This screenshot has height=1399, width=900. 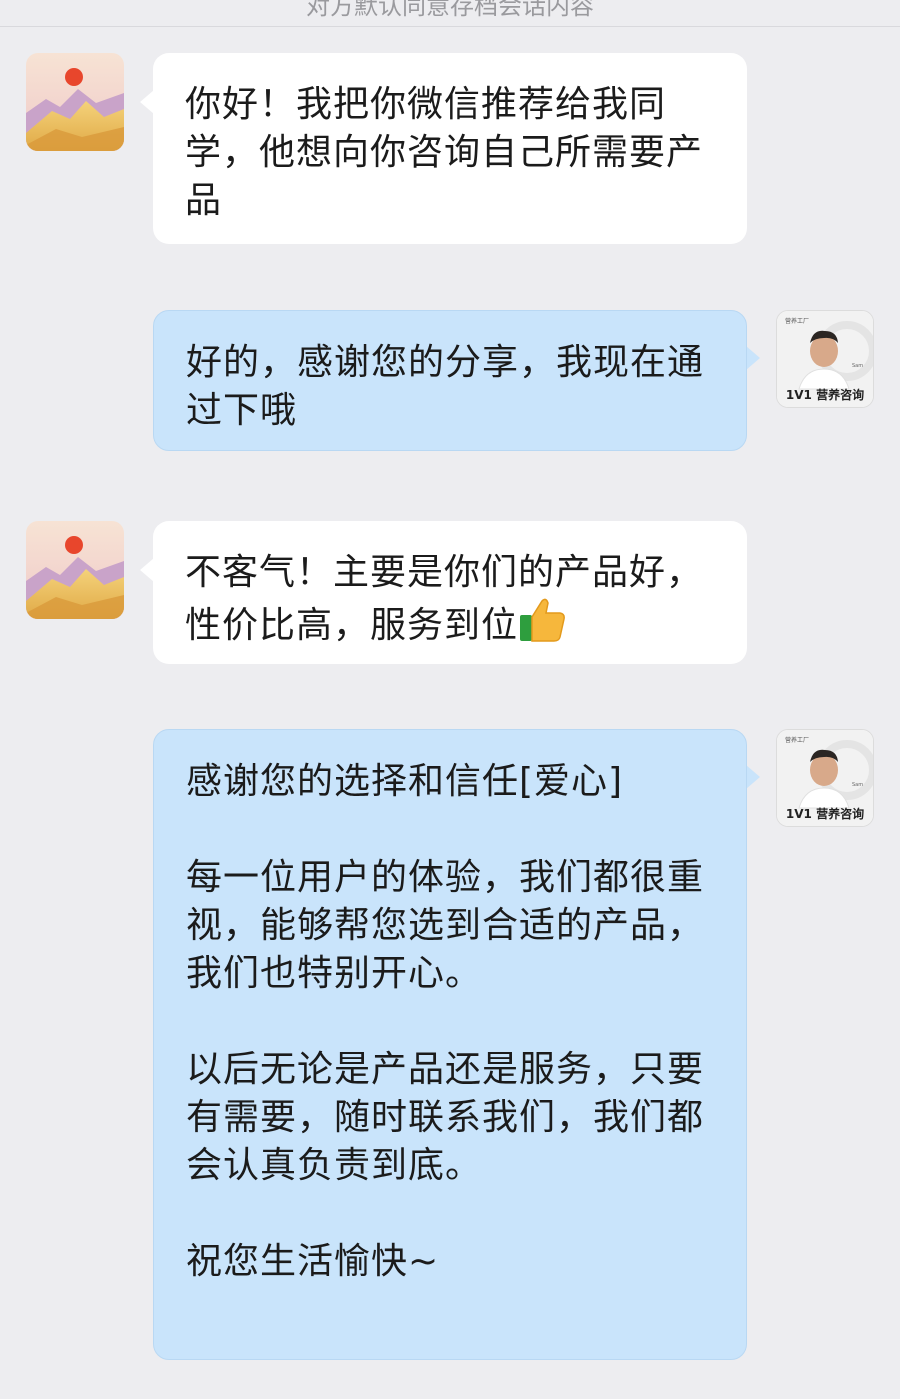 What do you see at coordinates (405, 781) in the screenshot?
I see `message-paragraph: 感谢您的选择和信任[爱心]` at bounding box center [405, 781].